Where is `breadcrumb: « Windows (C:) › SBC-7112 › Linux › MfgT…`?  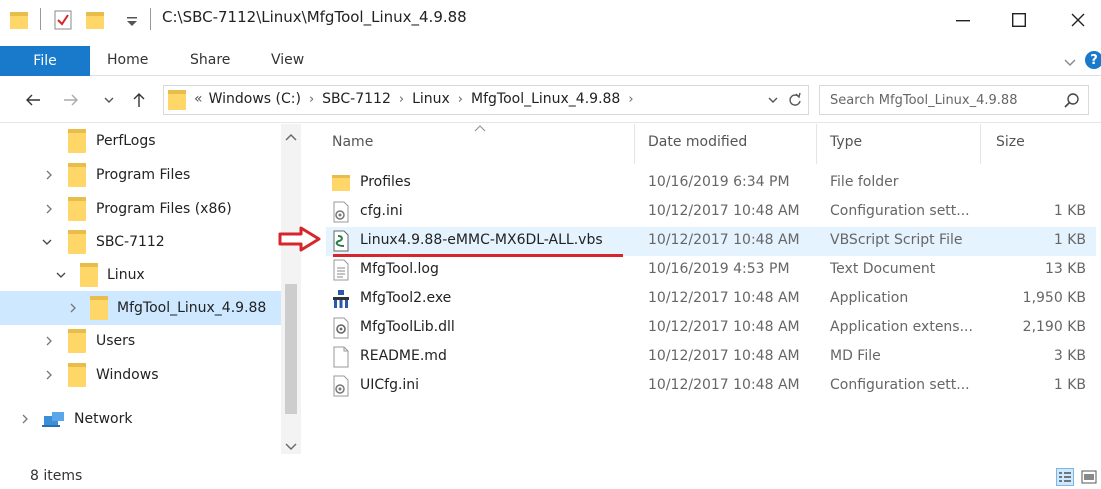 breadcrumb: « Windows (C:) › SBC-7112 › Linux › MfgT… is located at coordinates (418, 99).